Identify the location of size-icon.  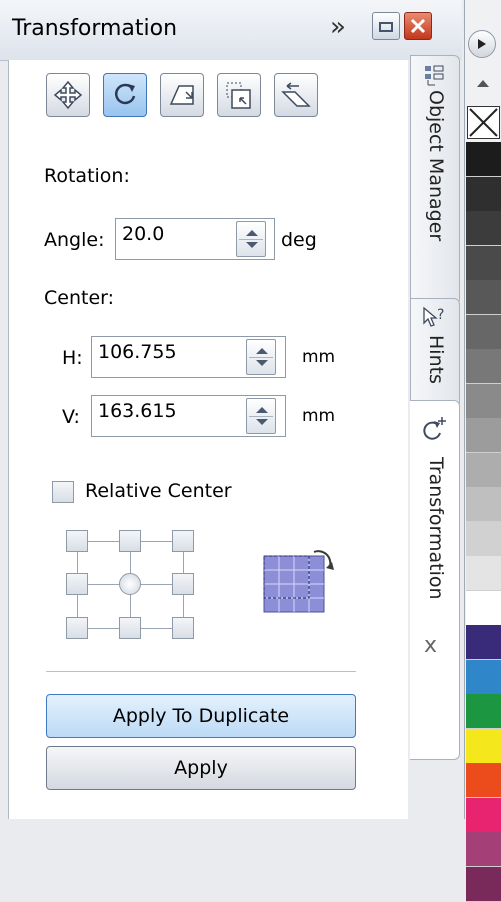
(238, 95).